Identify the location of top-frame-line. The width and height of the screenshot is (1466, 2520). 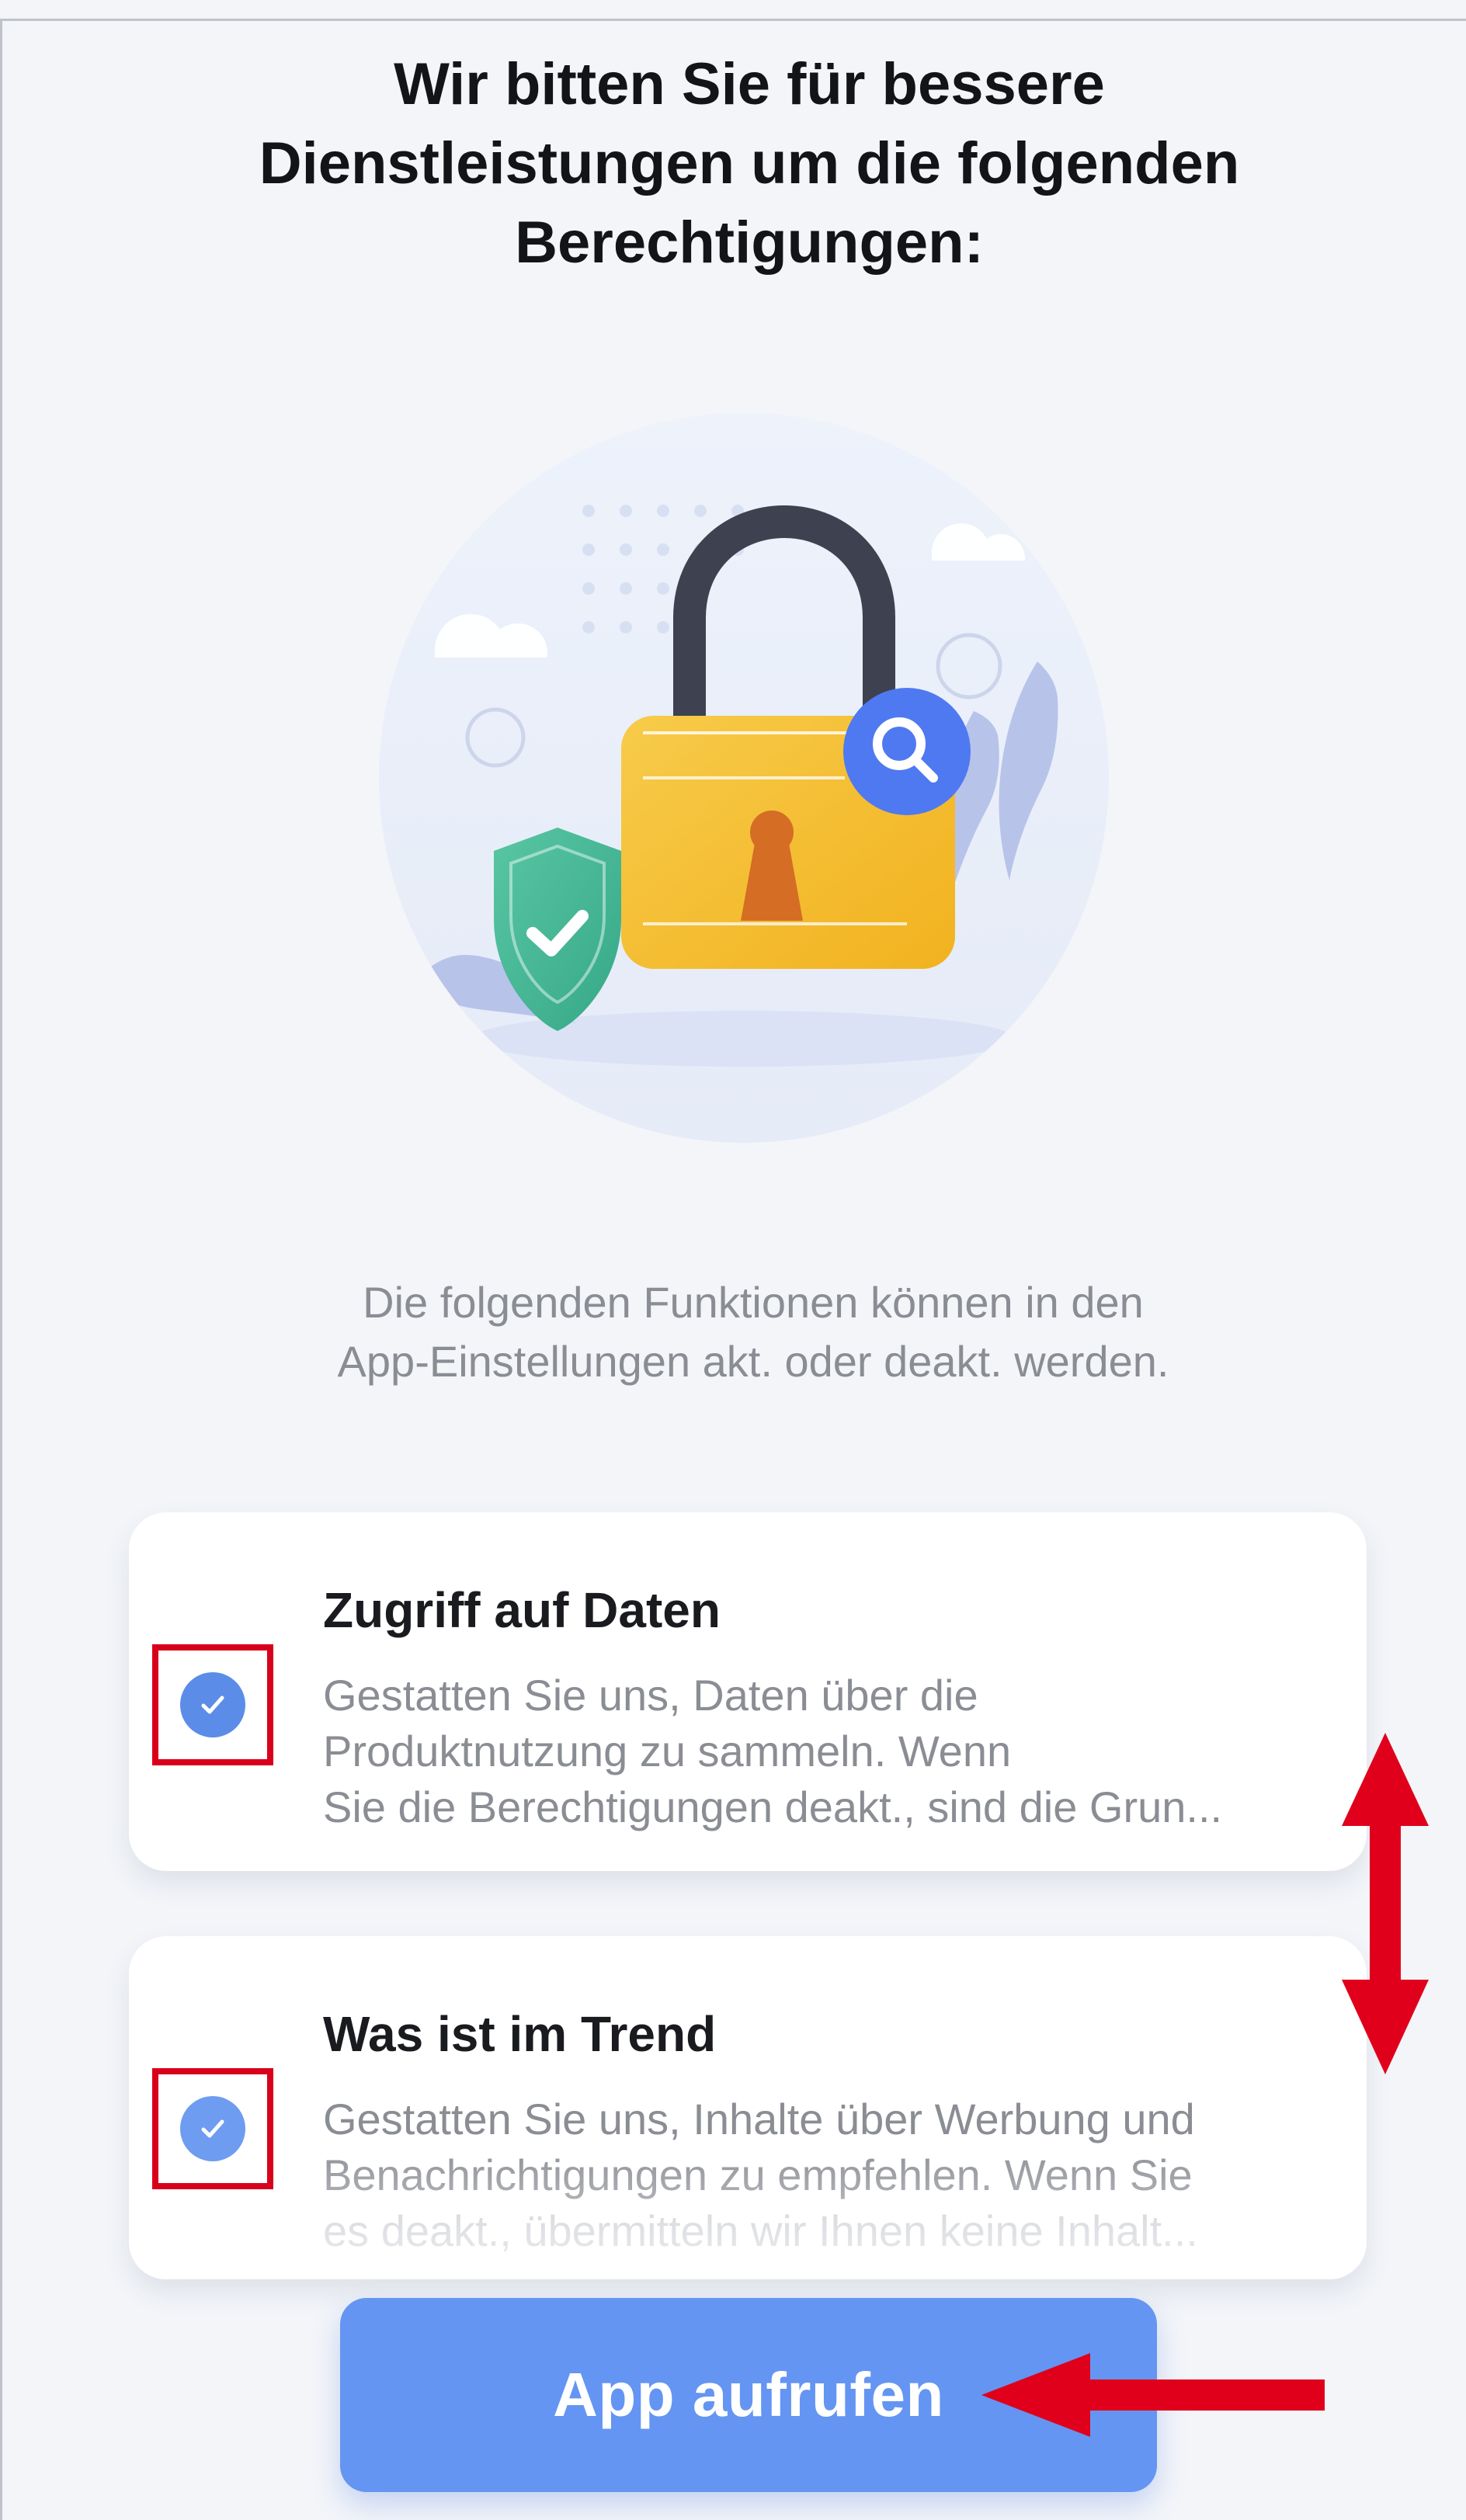
(733, 20).